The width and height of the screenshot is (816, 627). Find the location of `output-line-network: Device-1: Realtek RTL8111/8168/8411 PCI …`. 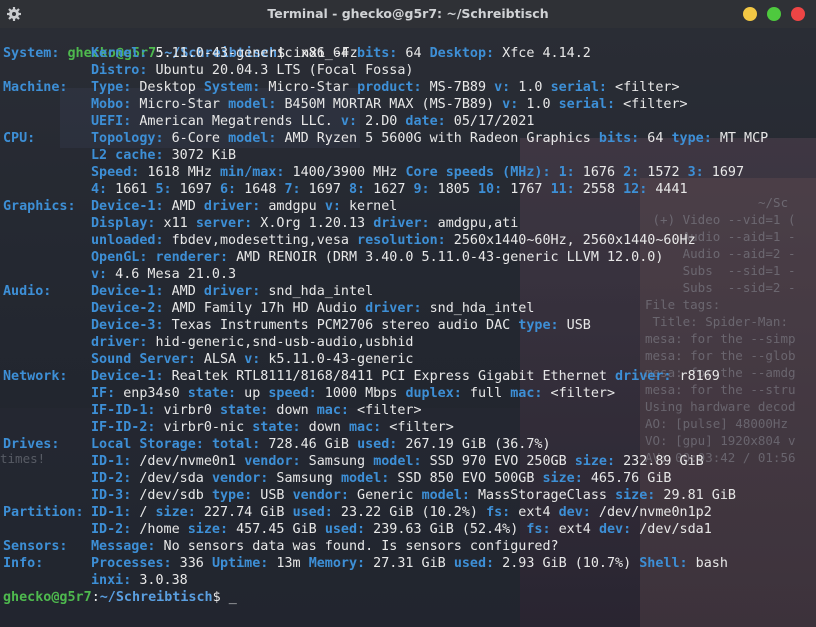

output-line-network: Device-1: Realtek RTL8111/8168/8411 PCI … is located at coordinates (405, 376).